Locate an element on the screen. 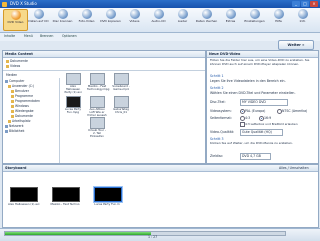 This screenshot has height=241, width=320. toolbar-erase: Daten löschen is located at coordinates (206, 19).